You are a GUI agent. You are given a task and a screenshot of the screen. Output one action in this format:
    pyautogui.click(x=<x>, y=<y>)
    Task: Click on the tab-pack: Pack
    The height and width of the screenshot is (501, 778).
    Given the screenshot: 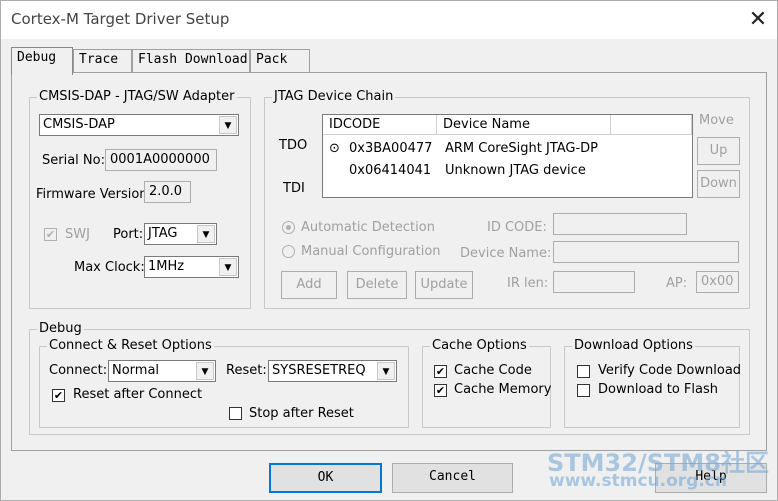 What is the action you would take?
    pyautogui.click(x=280, y=61)
    